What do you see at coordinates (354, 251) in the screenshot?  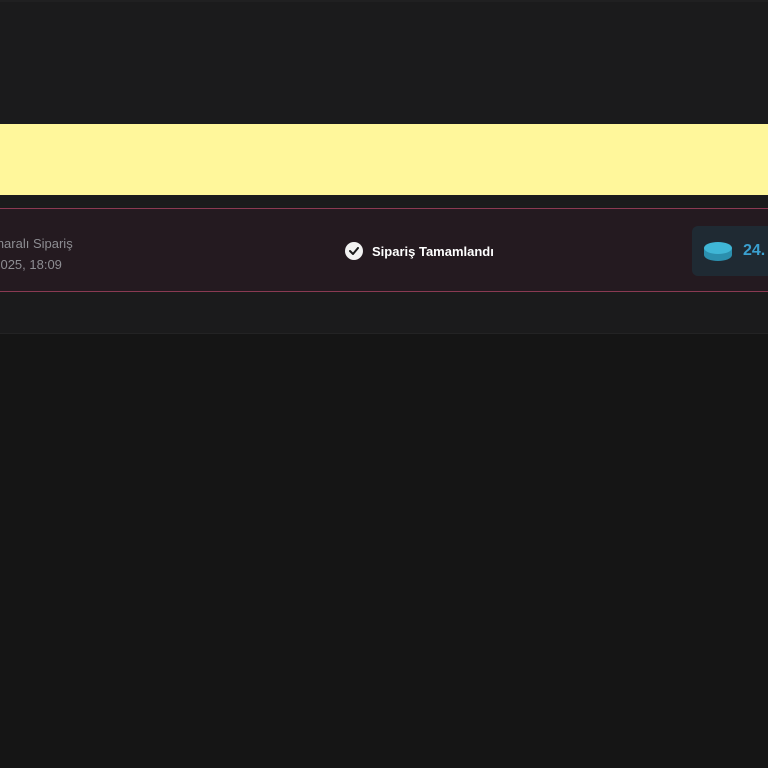 I see `check-circle-icon` at bounding box center [354, 251].